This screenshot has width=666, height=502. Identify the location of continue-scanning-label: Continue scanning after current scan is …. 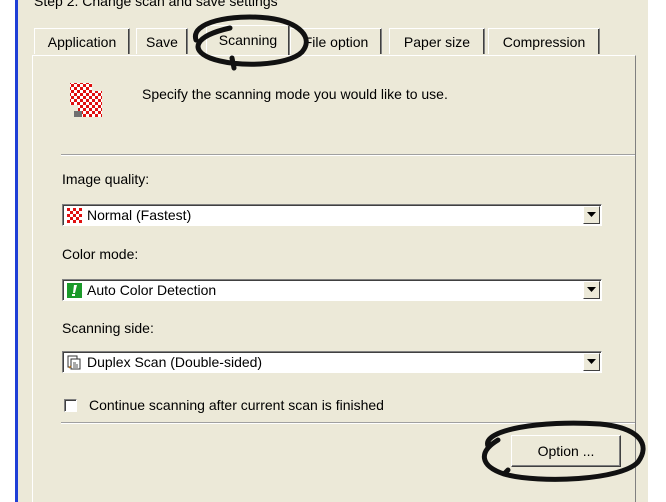
(236, 405).